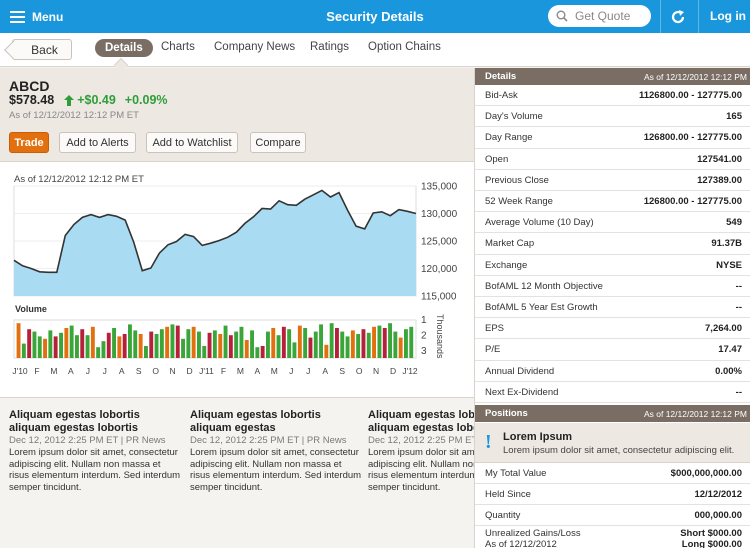  I want to click on details-title: Details, so click(501, 76).